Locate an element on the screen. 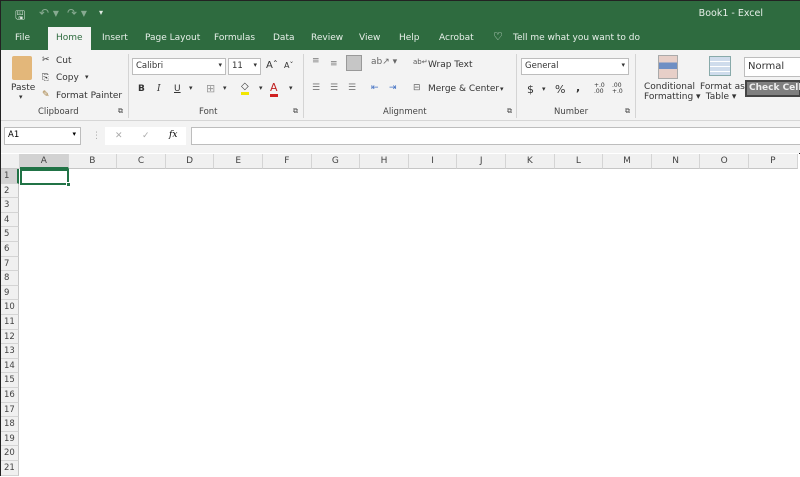 The width and height of the screenshot is (800, 477). row-header: 20 is located at coordinates (10, 453).